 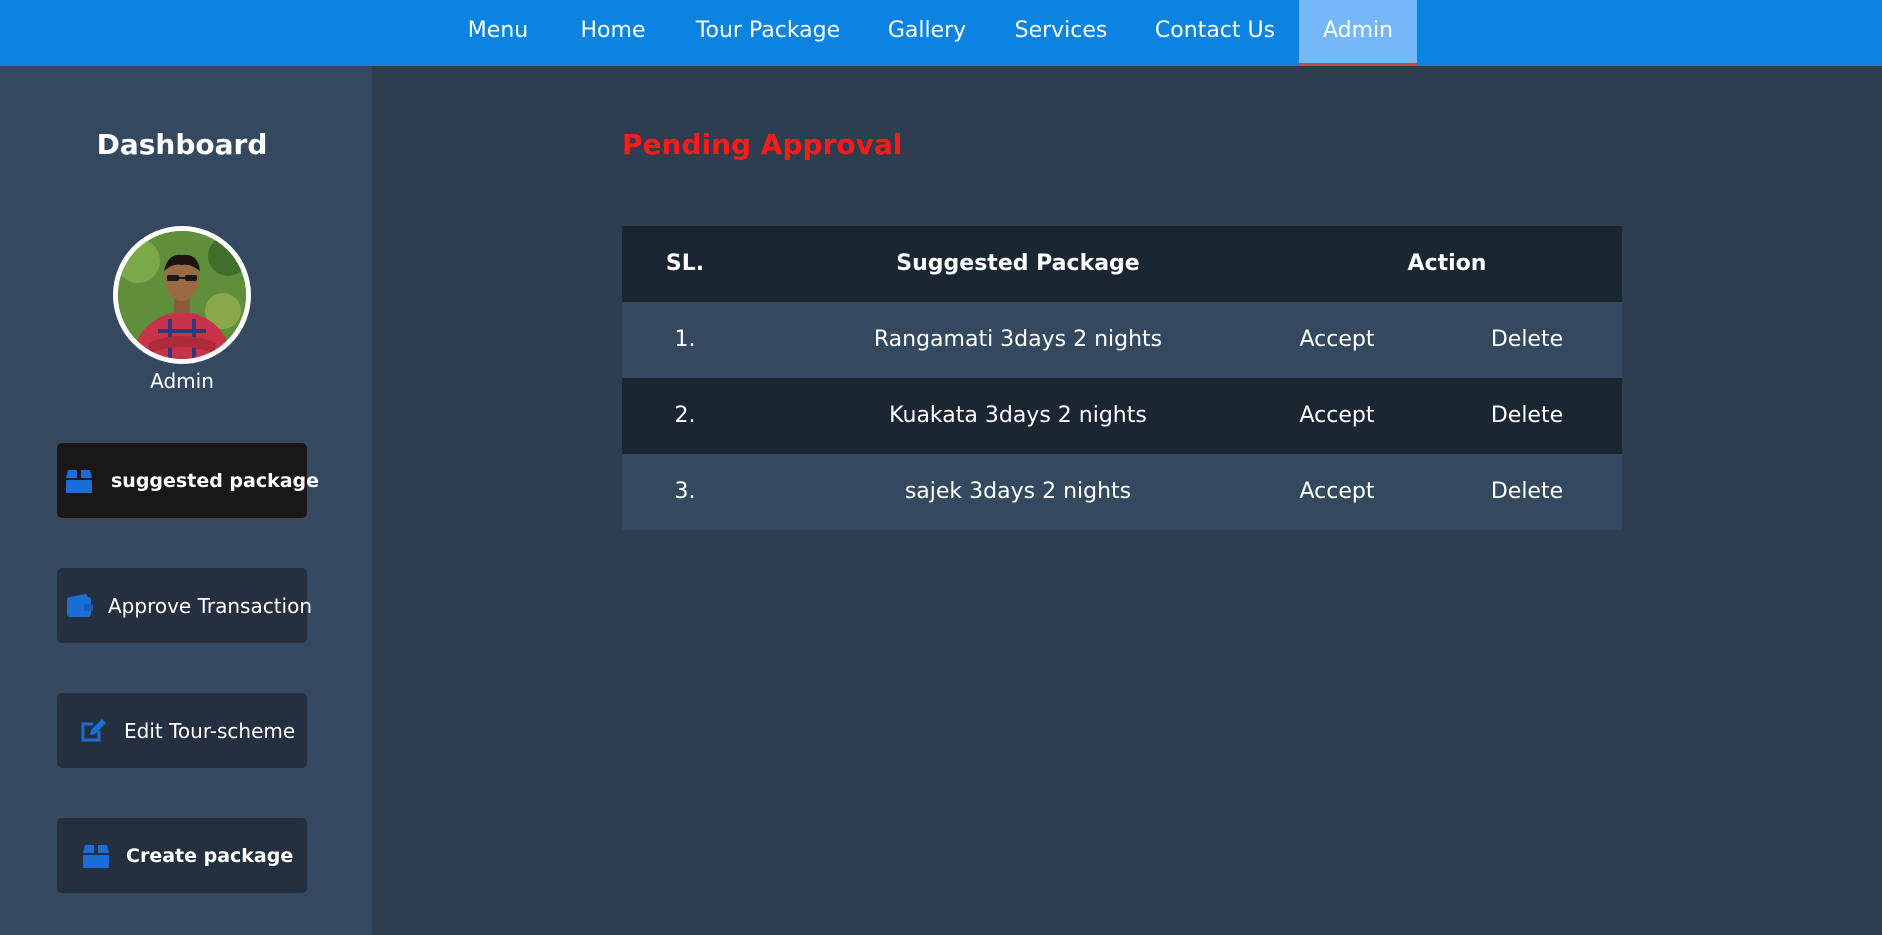 I want to click on nav-tour-package: Tour Package, so click(x=768, y=33).